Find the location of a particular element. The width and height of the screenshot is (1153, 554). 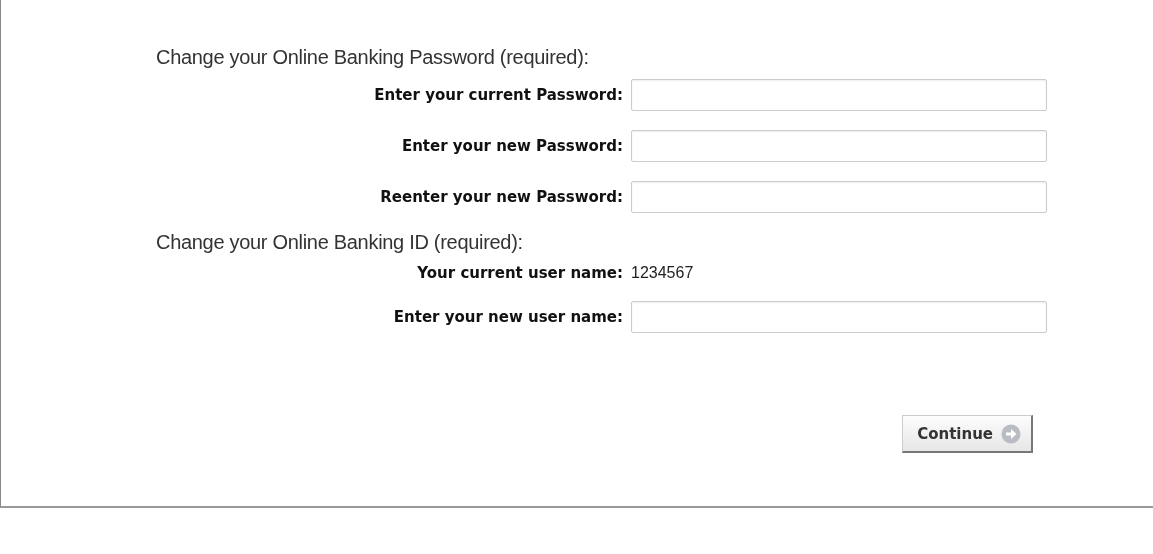

section-heading: Change your Online Banking ID (required): is located at coordinates (340, 242).